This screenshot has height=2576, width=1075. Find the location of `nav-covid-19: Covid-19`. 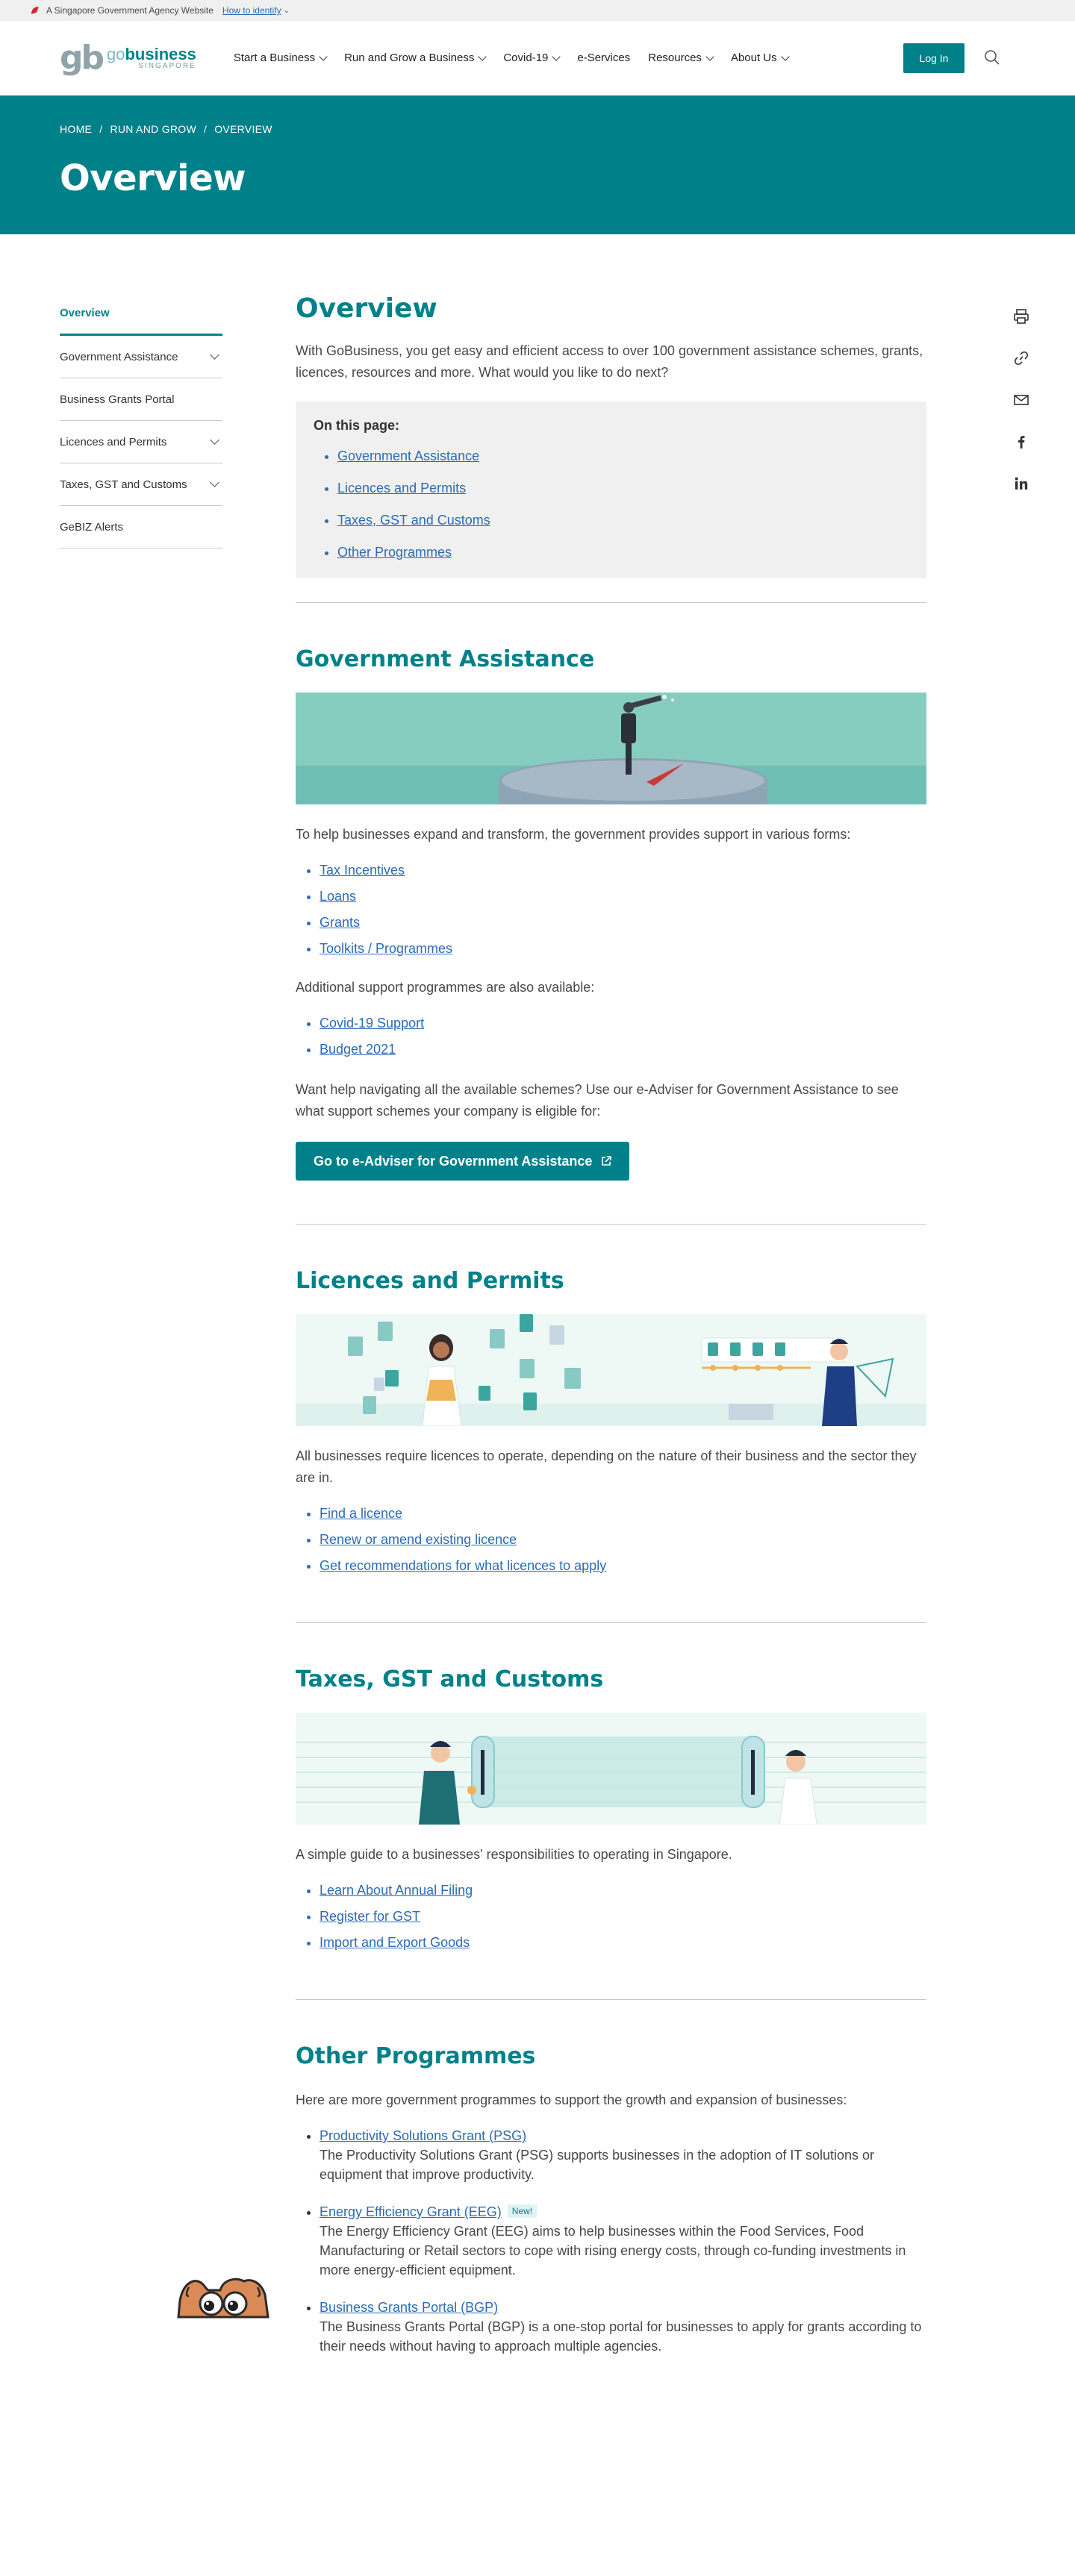

nav-covid-19: Covid-19 is located at coordinates (531, 57).